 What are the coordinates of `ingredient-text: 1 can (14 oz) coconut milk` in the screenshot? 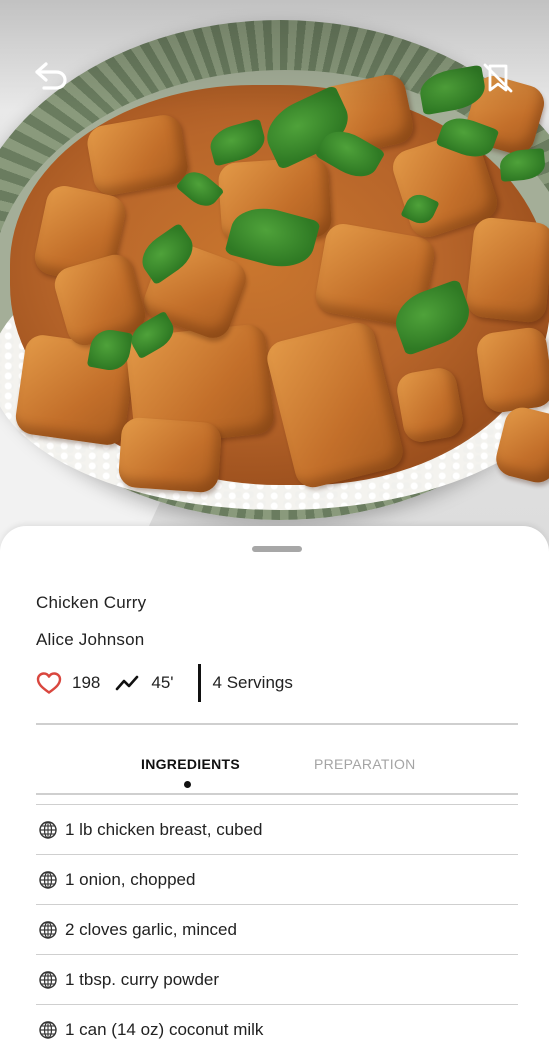 It's located at (164, 1029).